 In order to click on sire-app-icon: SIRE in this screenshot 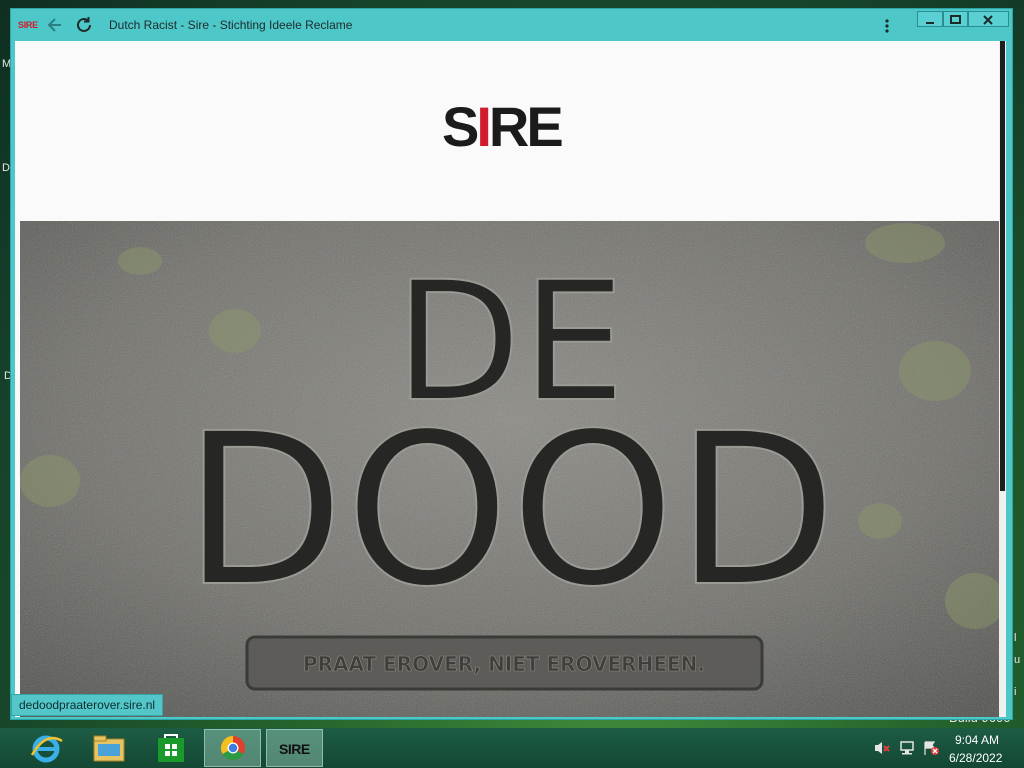, I will do `click(294, 749)`.